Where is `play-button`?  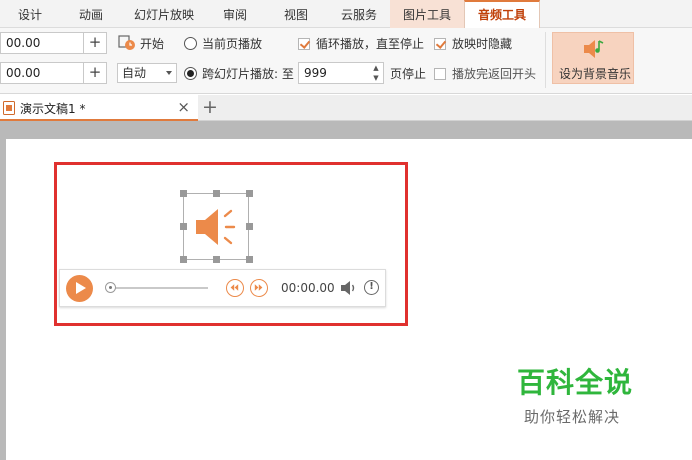
play-button is located at coordinates (79, 288).